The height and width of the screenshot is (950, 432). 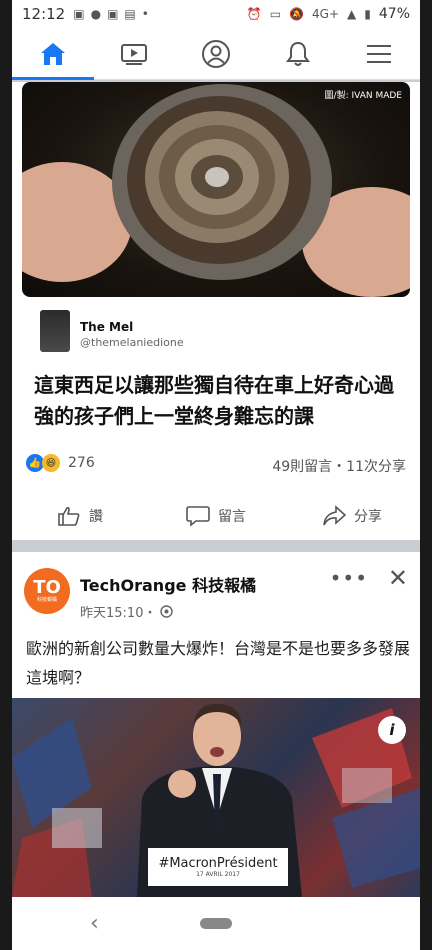 I want to click on reaction-summary: 👍 😆 276, so click(x=60, y=463).